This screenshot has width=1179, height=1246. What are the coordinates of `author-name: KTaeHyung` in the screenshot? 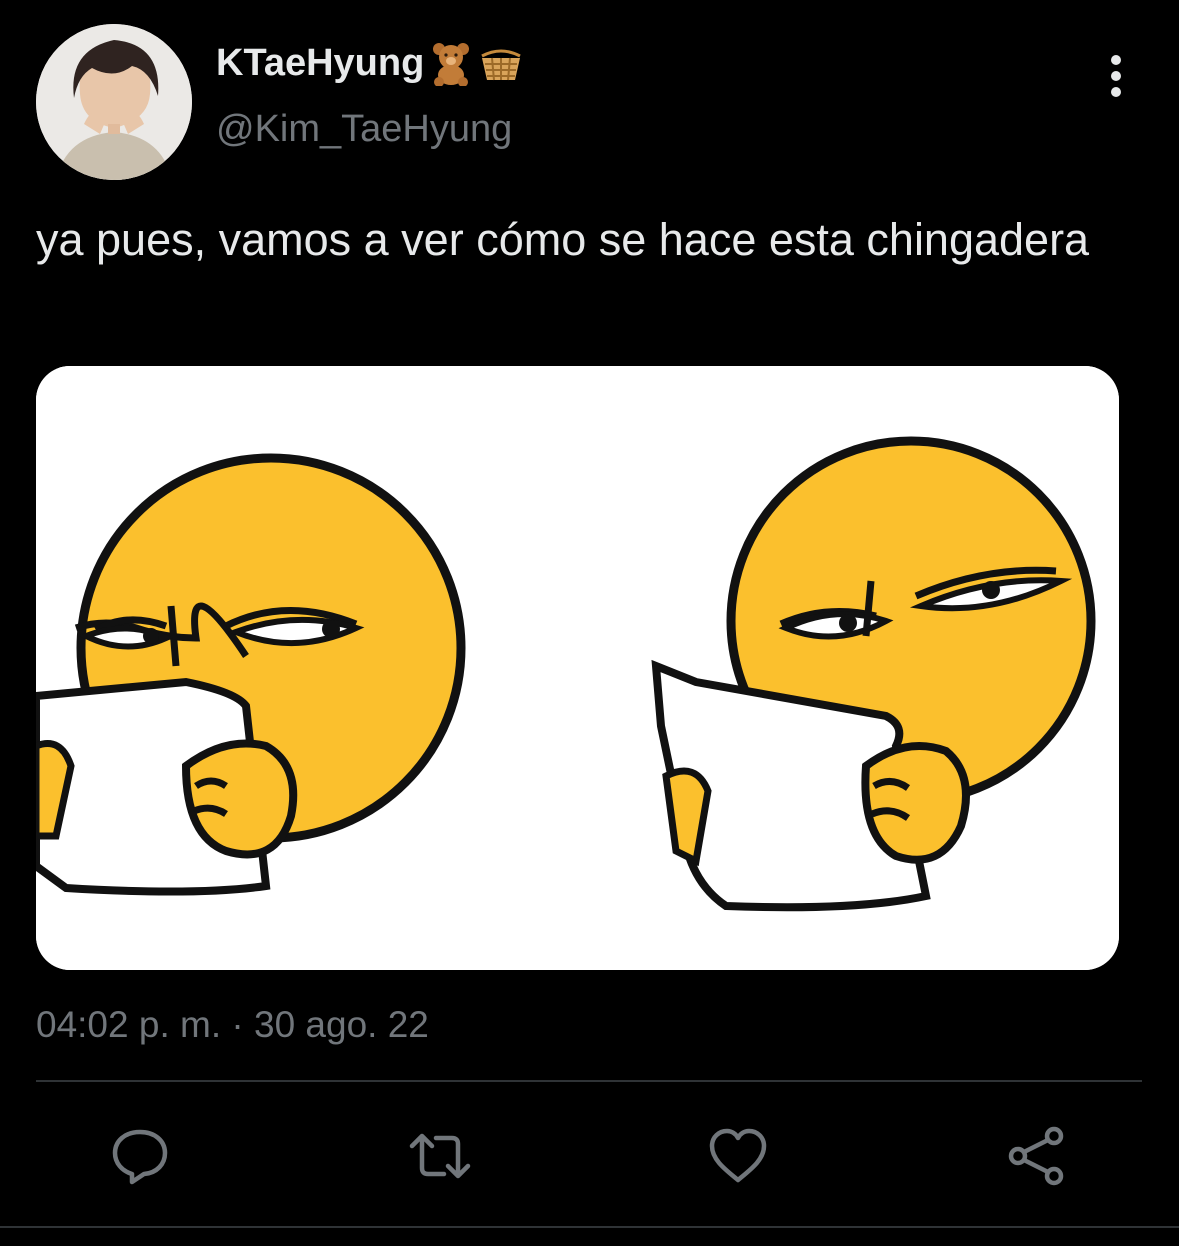 It's located at (370, 63).